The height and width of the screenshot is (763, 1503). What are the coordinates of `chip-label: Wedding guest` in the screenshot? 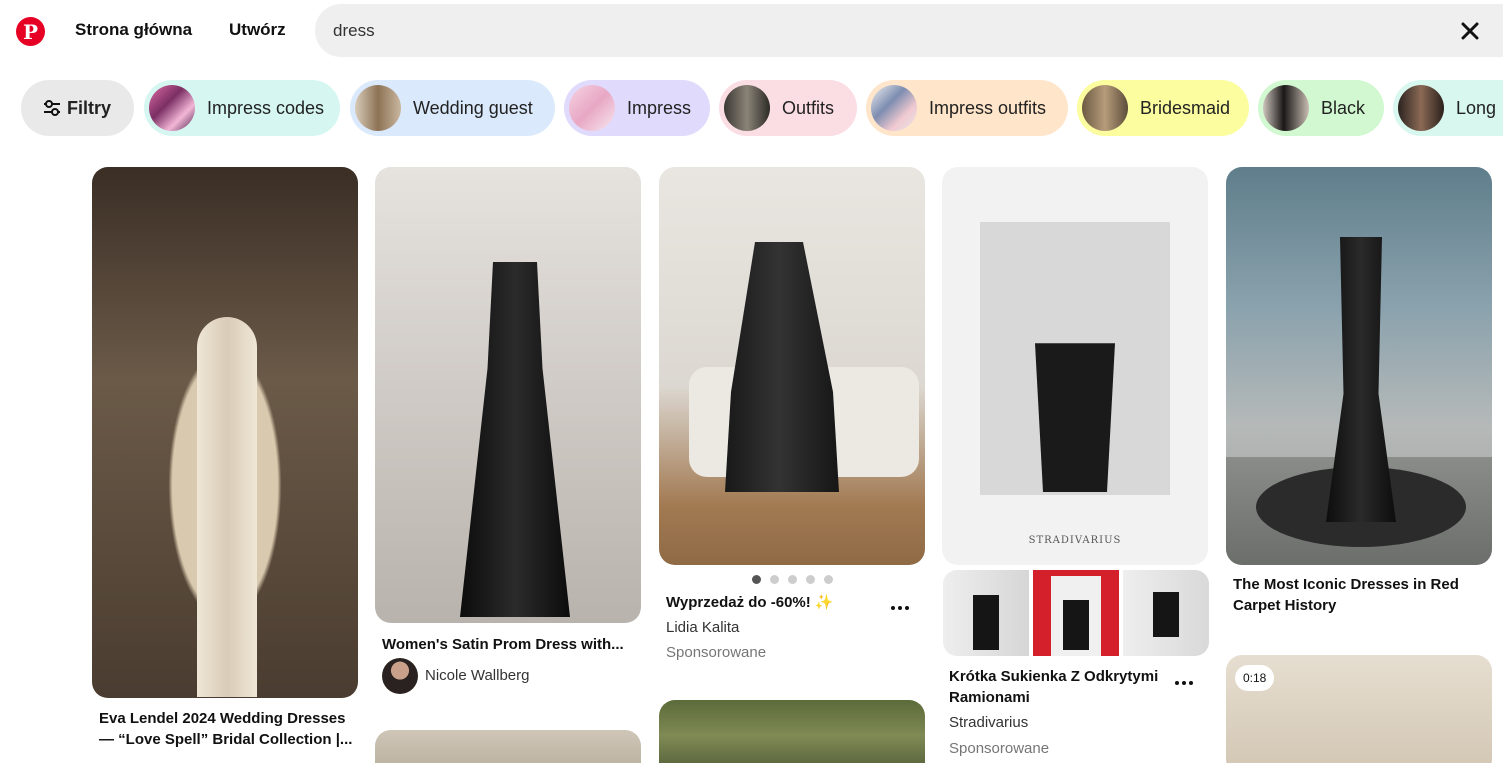 It's located at (473, 107).